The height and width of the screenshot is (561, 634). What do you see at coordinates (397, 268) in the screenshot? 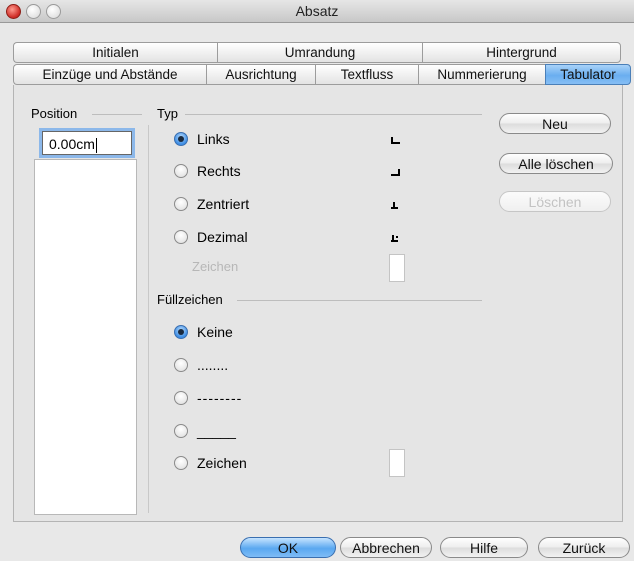
I see `typ-zeichen-field` at bounding box center [397, 268].